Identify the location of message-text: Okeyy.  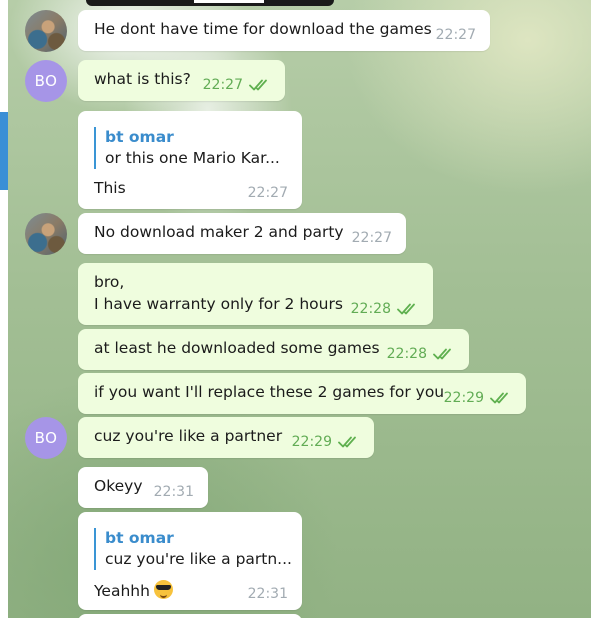
(118, 486).